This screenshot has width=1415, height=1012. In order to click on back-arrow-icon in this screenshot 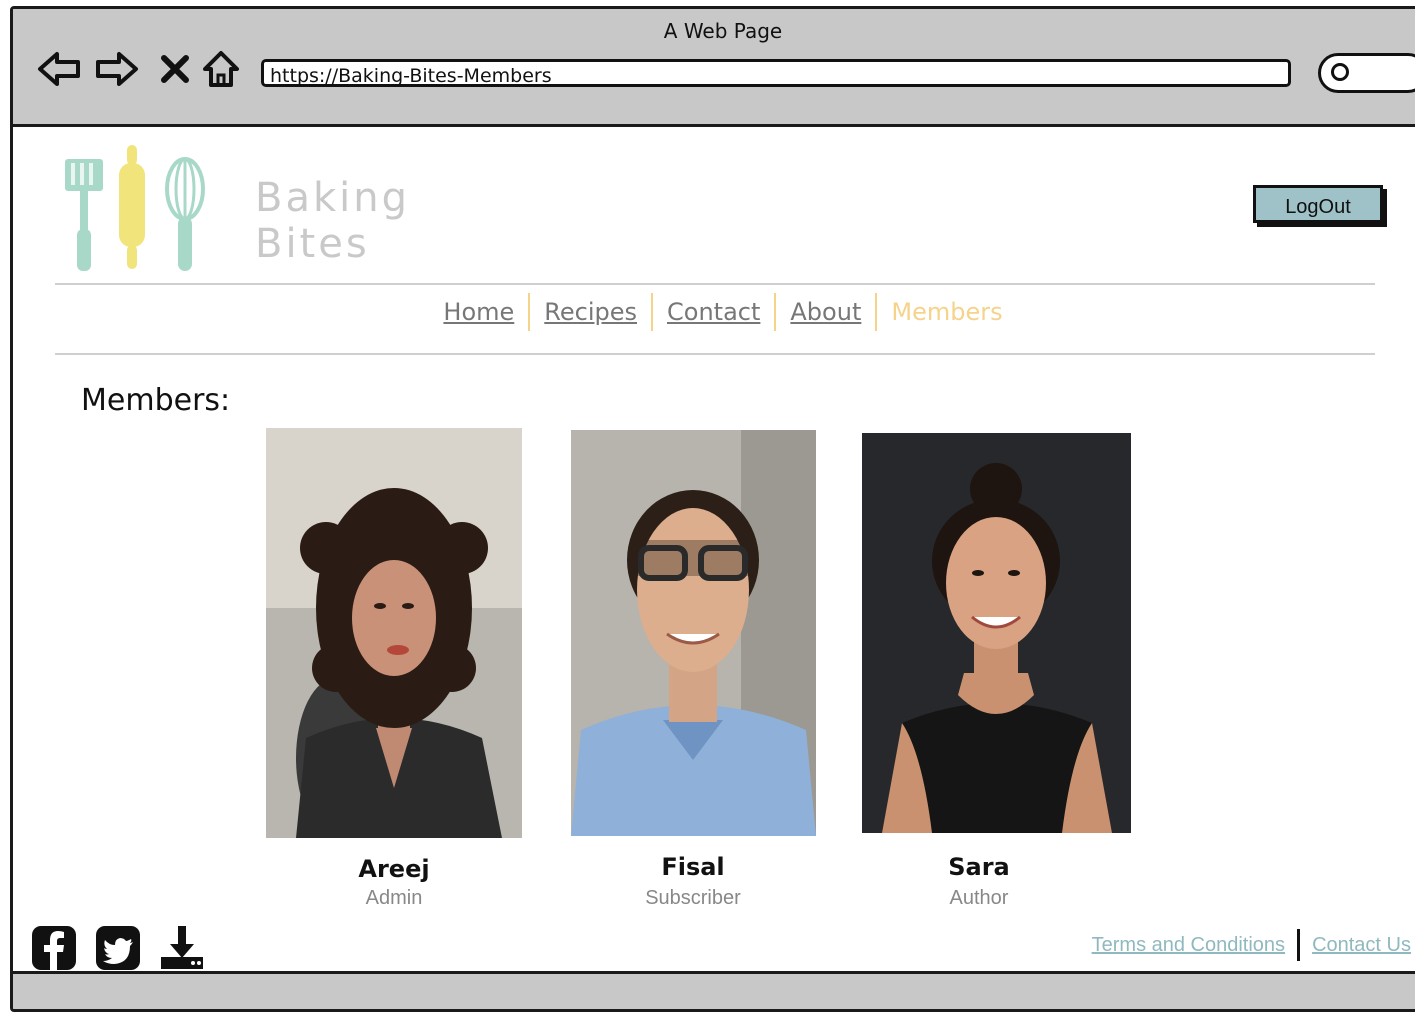, I will do `click(59, 69)`.